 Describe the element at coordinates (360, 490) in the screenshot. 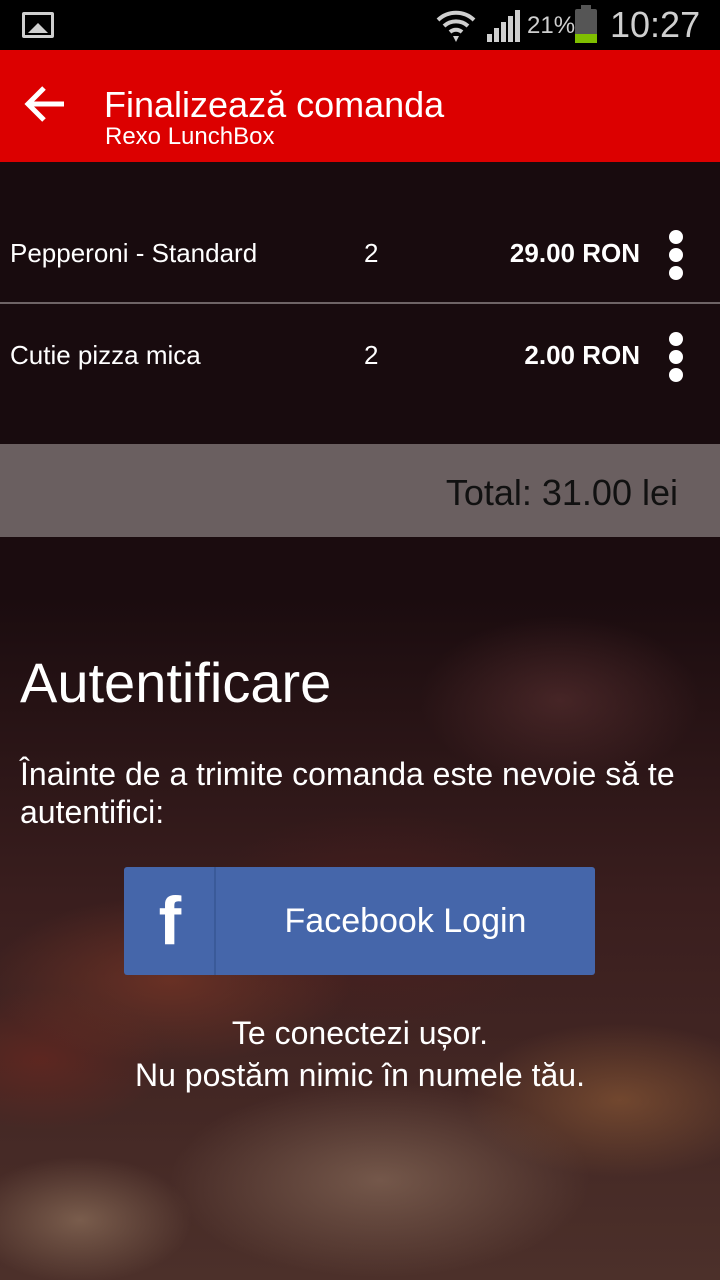

I see `total-bar: Total: 31.00 lei` at that location.